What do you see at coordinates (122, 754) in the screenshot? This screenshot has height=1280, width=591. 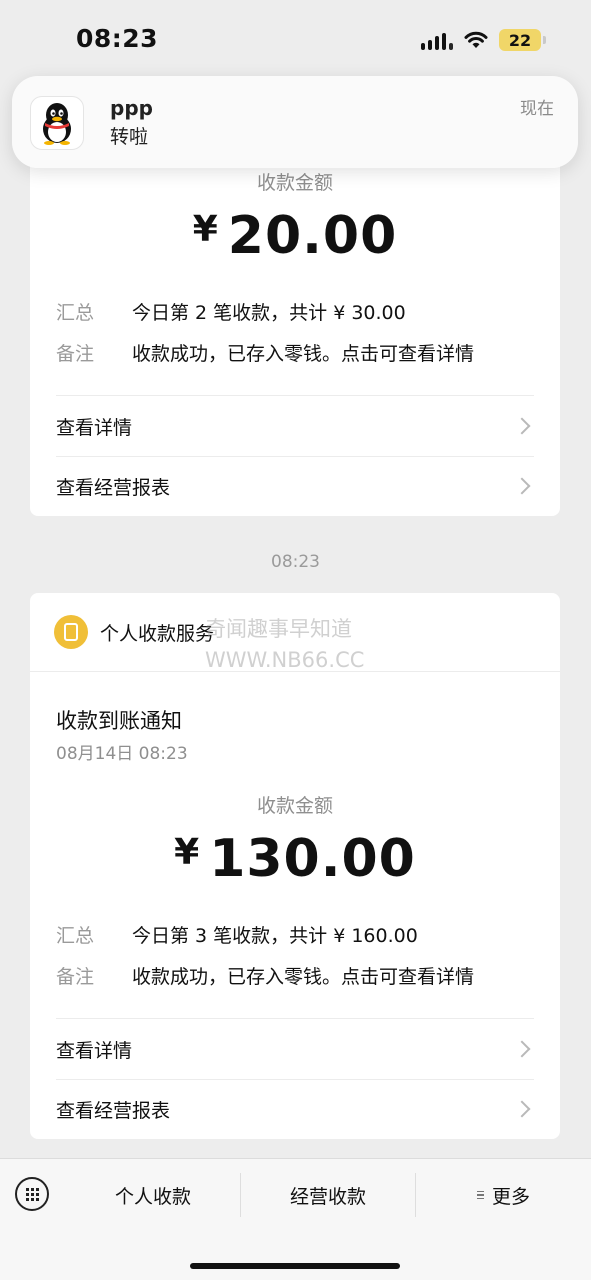 I see `notice-date: 08月14日 08:23` at bounding box center [122, 754].